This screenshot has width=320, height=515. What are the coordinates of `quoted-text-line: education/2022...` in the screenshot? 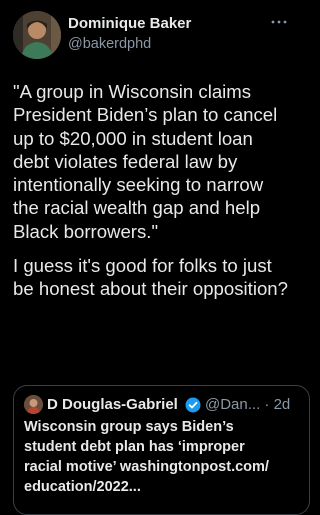 It's located at (82, 487).